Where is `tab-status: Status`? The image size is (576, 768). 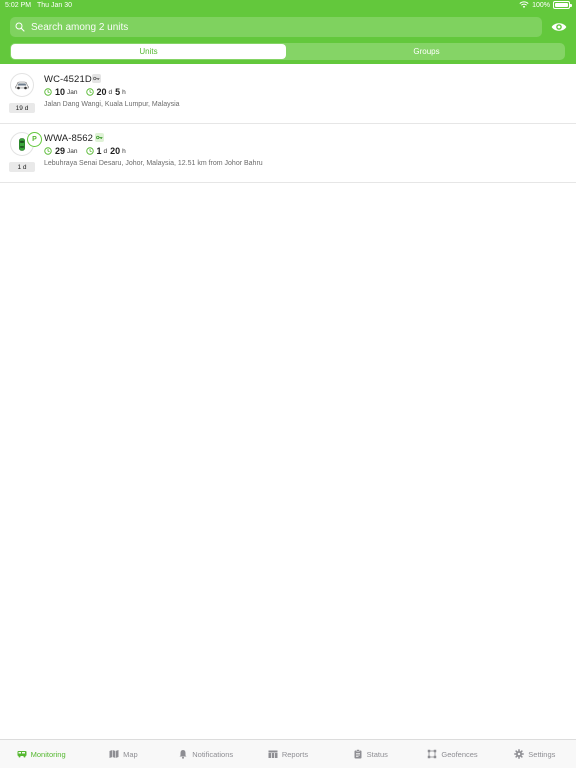
tab-status: Status is located at coordinates (370, 754).